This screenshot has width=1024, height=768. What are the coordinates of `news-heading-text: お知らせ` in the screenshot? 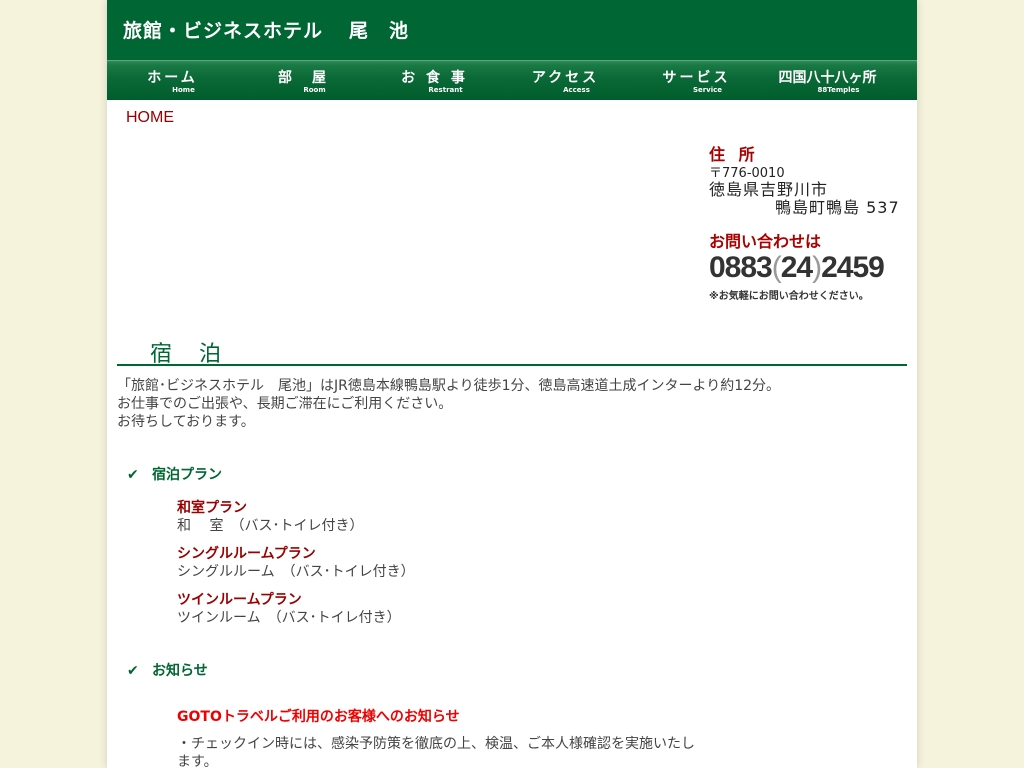 It's located at (180, 671).